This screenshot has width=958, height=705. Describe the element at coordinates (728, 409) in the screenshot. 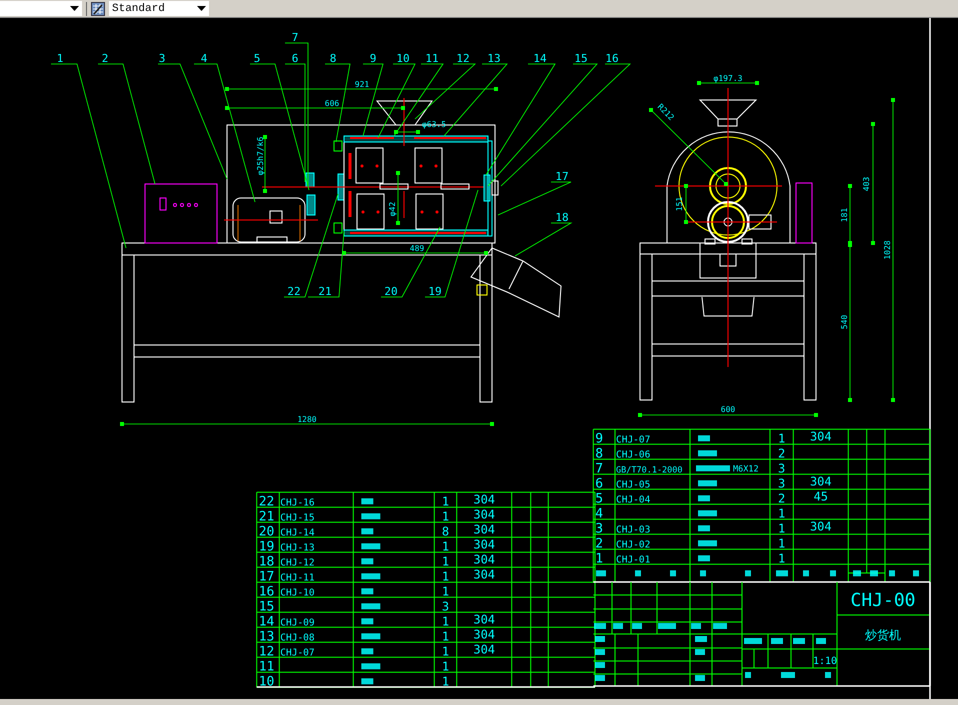

I see `dimension-text: 600` at that location.